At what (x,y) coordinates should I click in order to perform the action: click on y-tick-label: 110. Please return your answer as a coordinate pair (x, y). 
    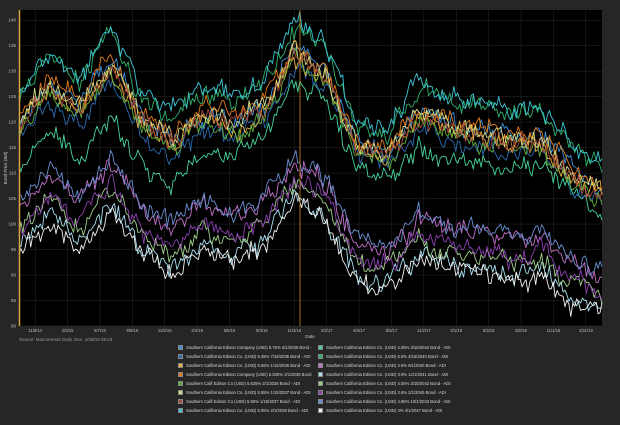
    Looking at the image, I should click on (13, 173).